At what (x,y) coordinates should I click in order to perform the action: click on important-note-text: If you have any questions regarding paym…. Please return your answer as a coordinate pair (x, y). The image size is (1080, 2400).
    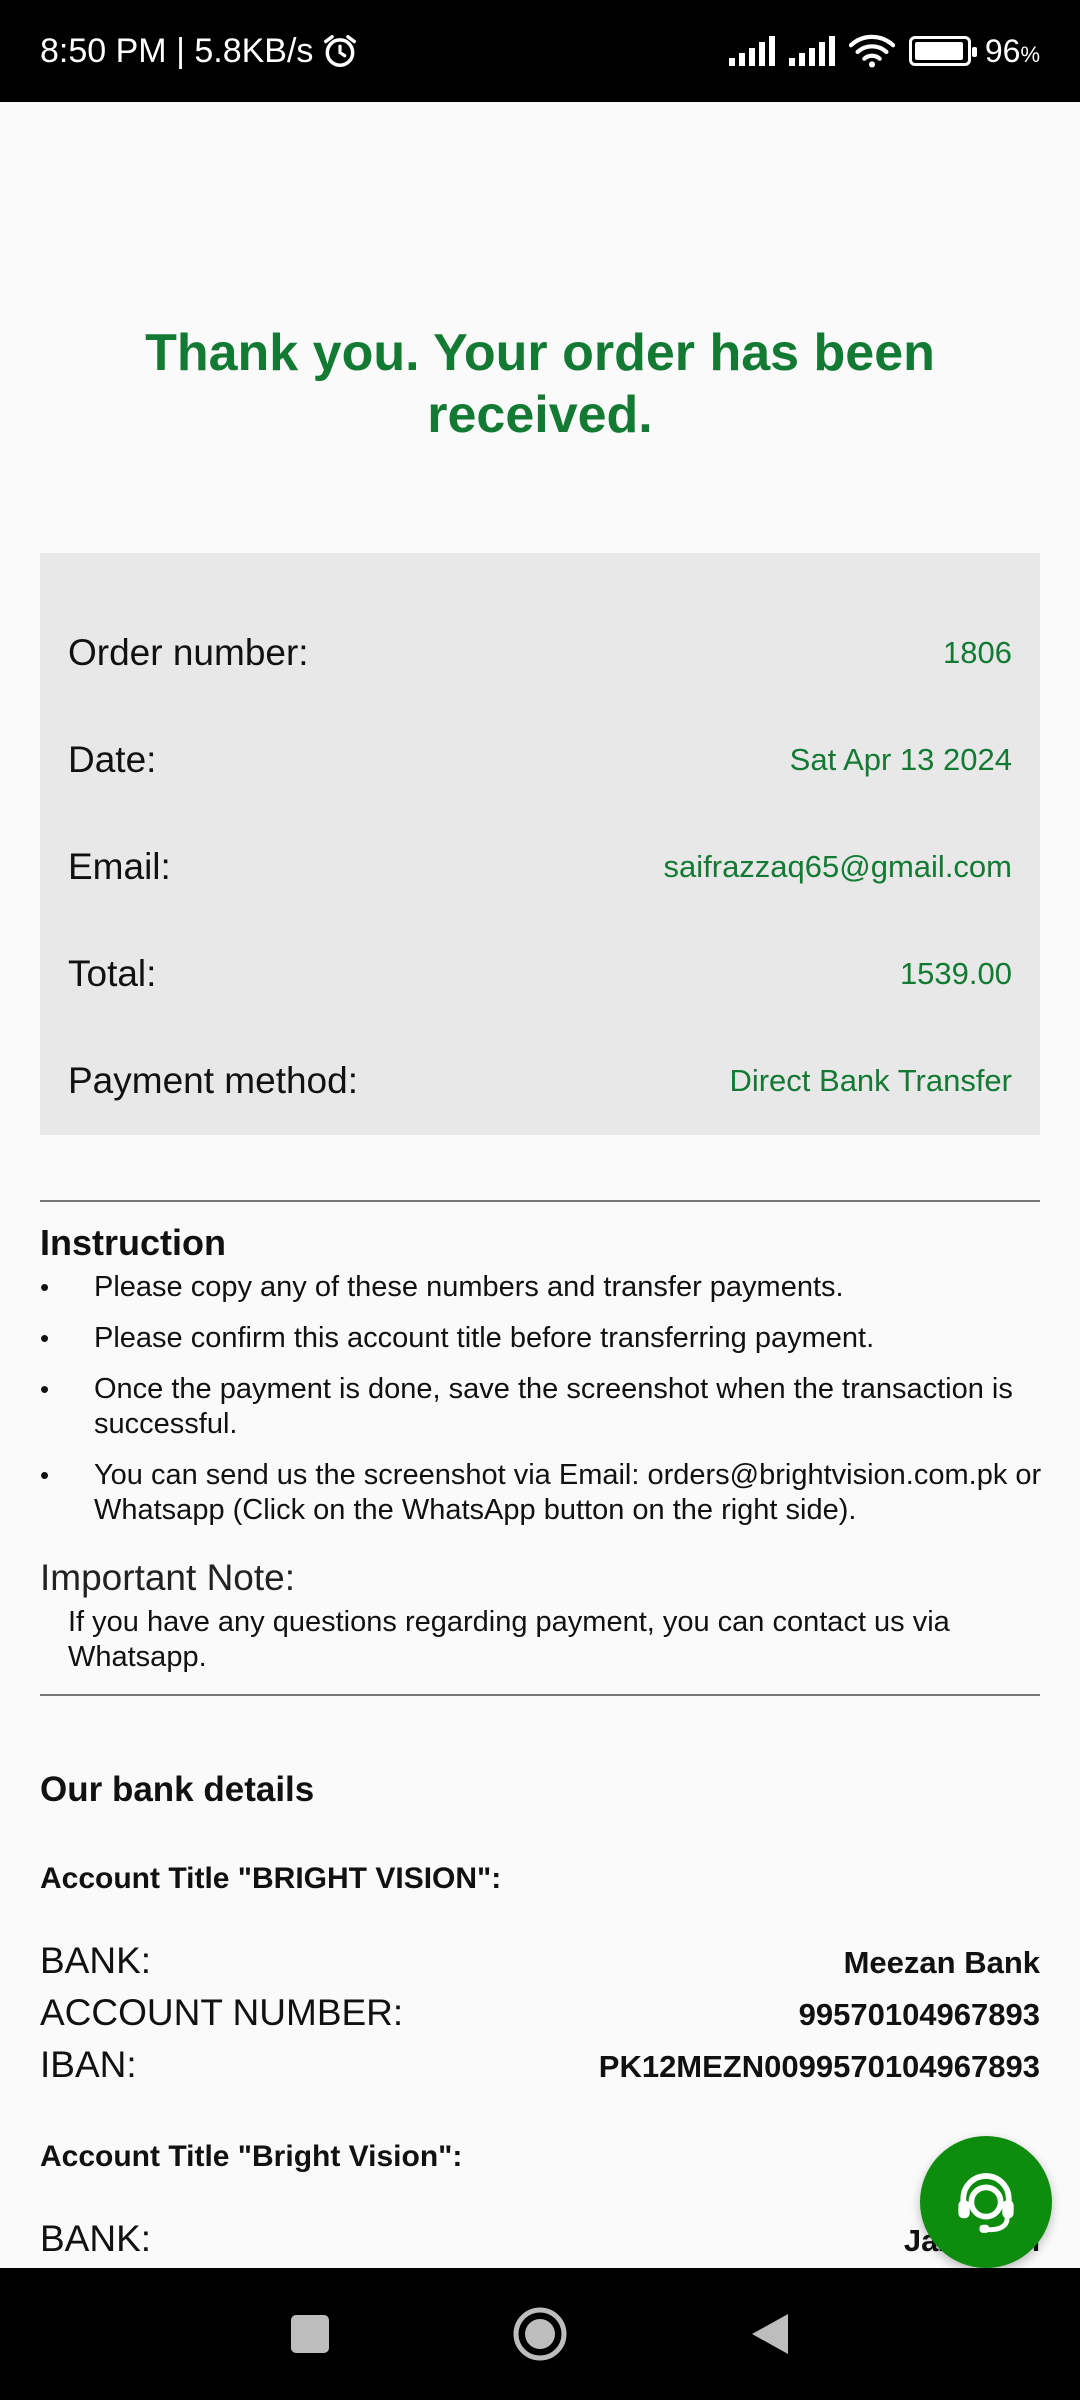
    Looking at the image, I should click on (509, 1639).